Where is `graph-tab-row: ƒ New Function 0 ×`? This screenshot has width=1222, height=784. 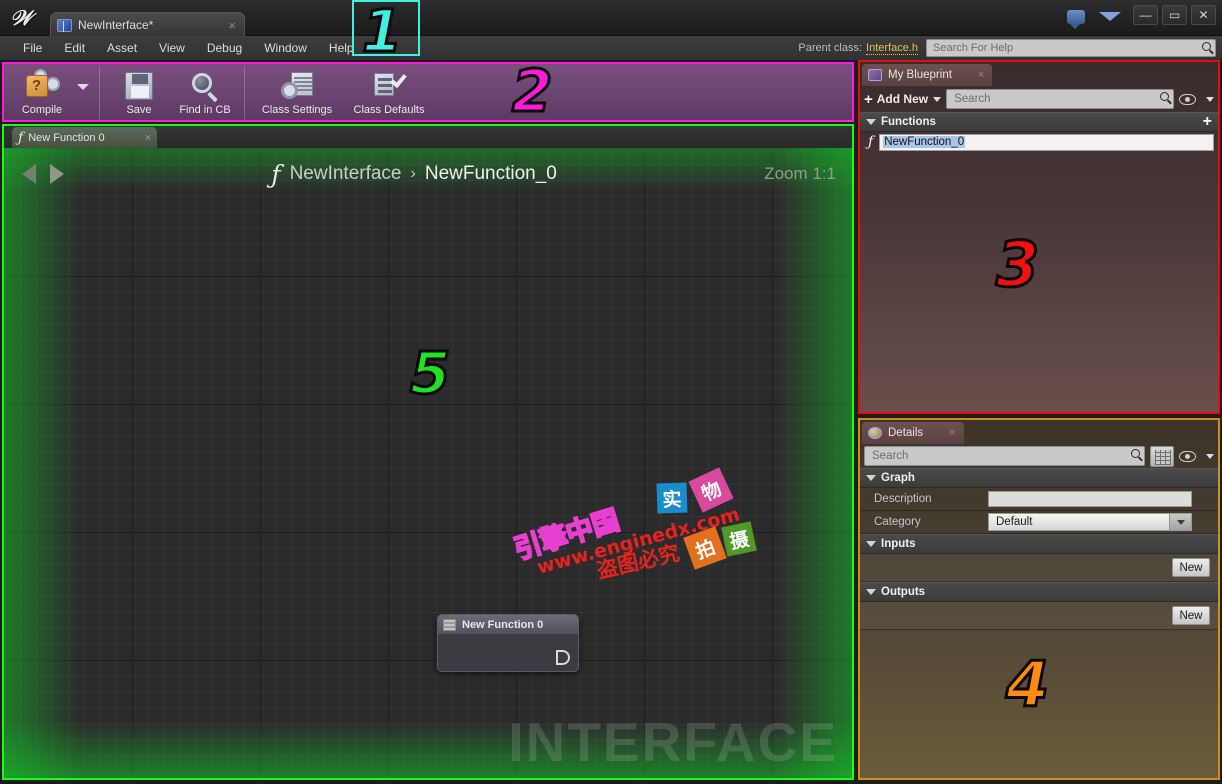
graph-tab-row: ƒ New Function 0 × is located at coordinates (428, 137).